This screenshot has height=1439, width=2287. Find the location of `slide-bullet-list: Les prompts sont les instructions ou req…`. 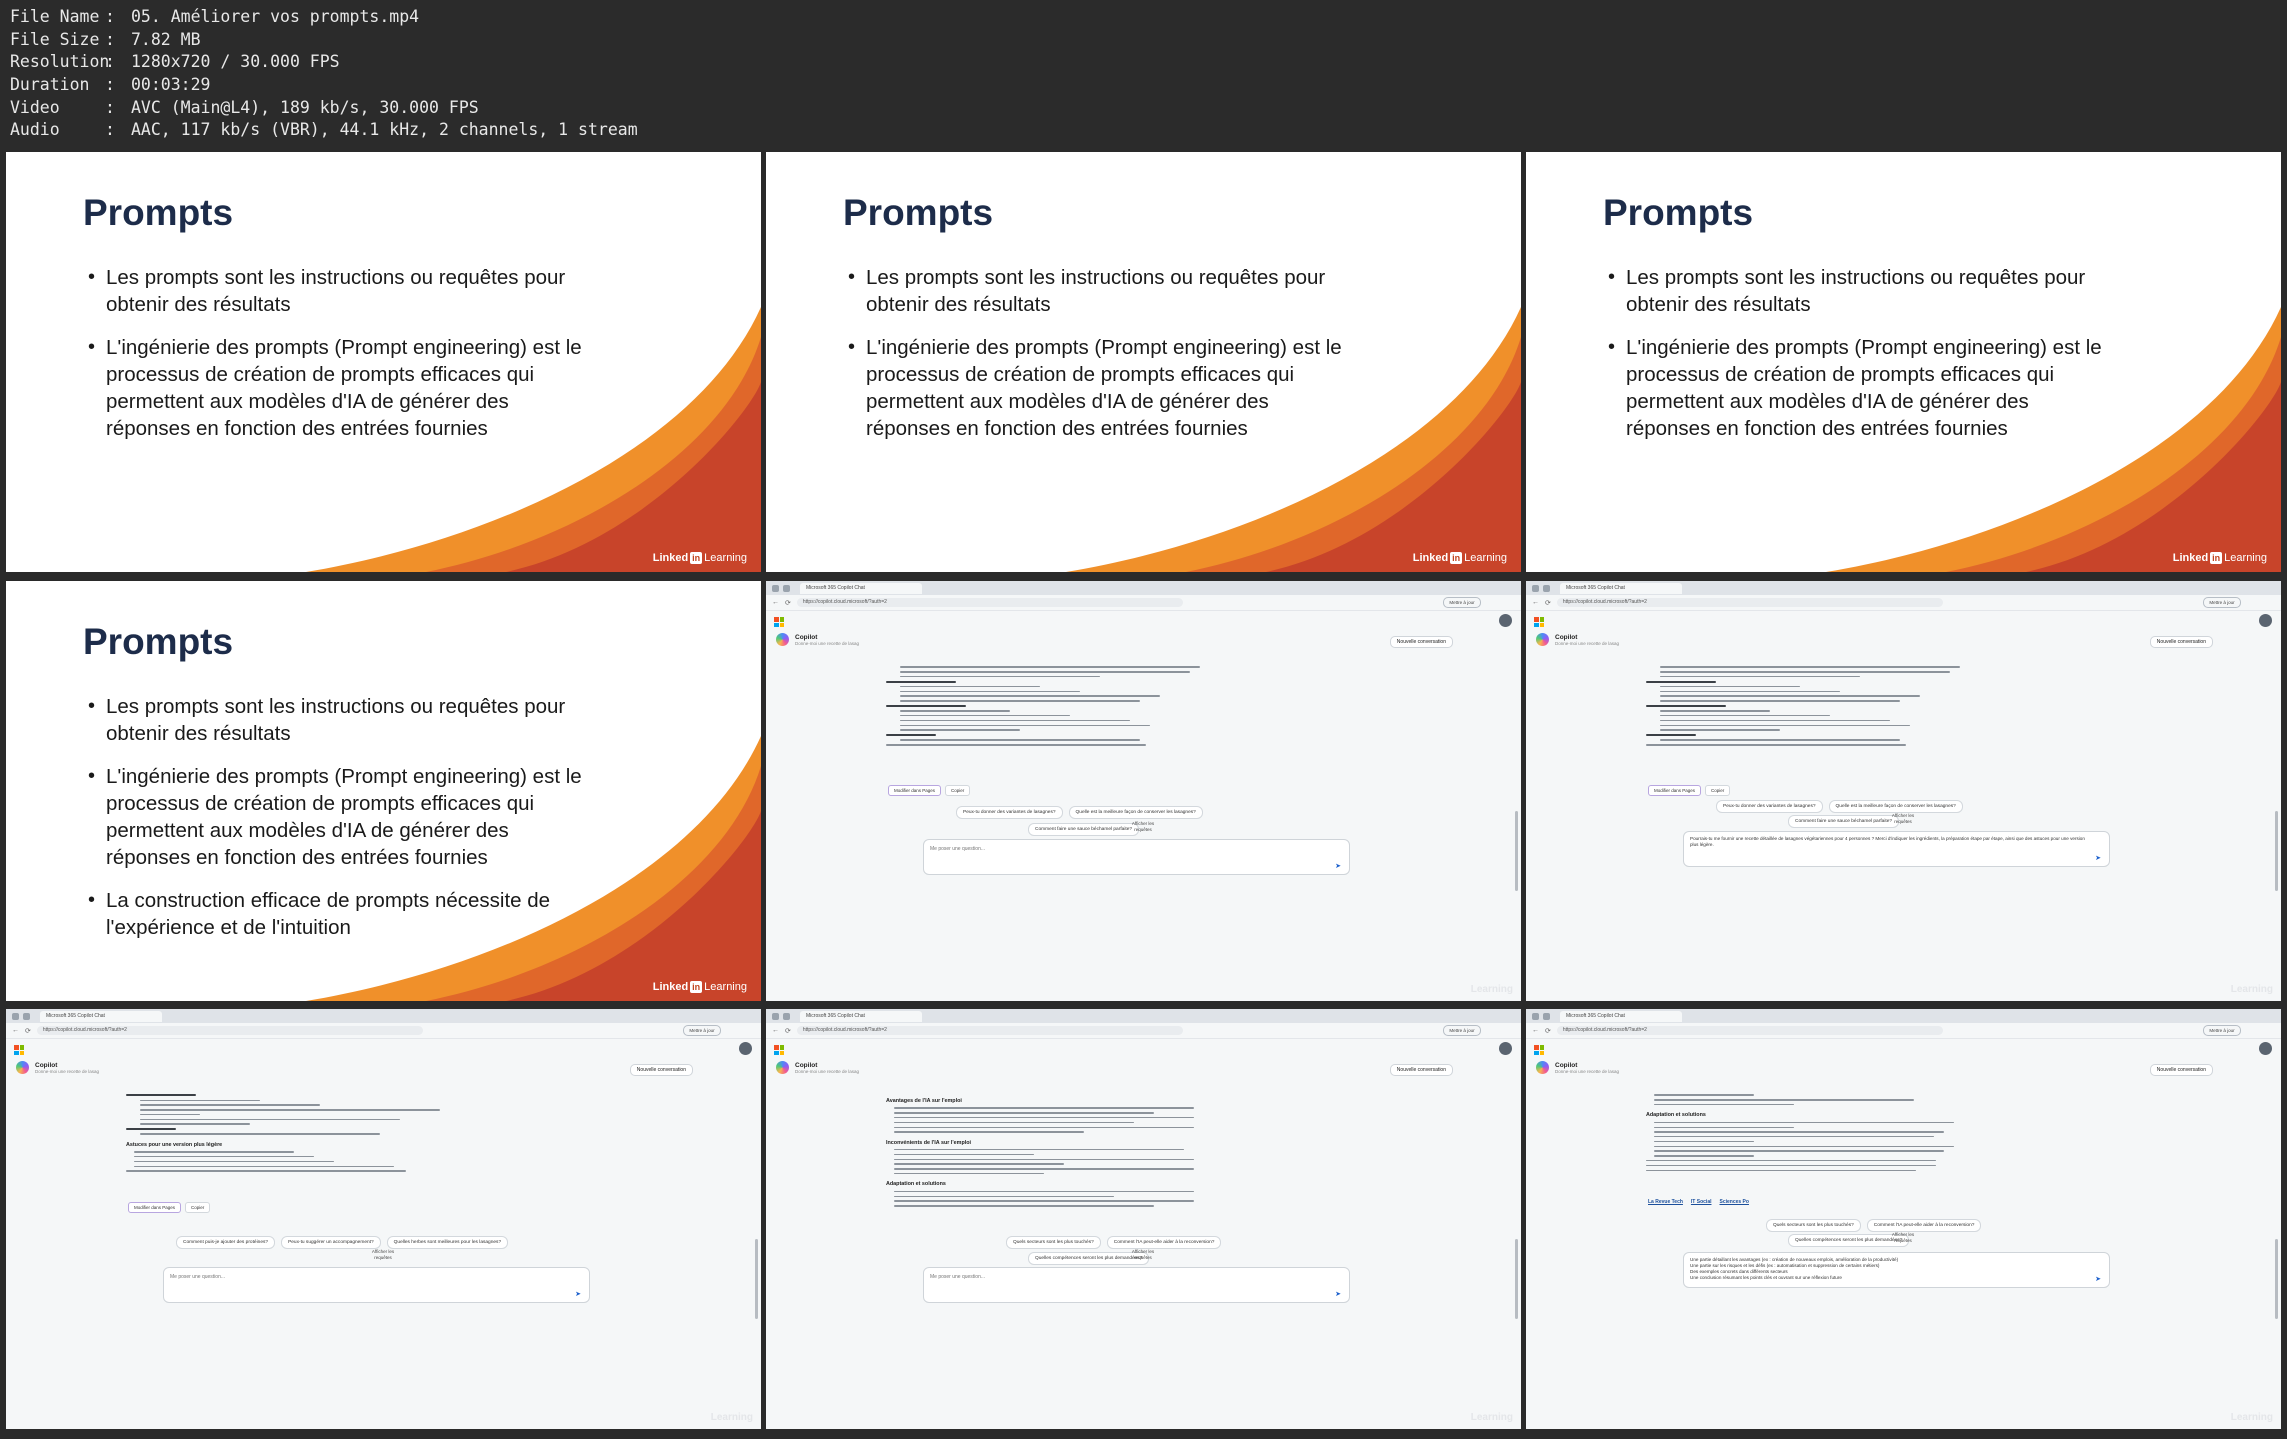

slide-bullet-list: Les prompts sont les instructions ou req… is located at coordinates (343, 361).